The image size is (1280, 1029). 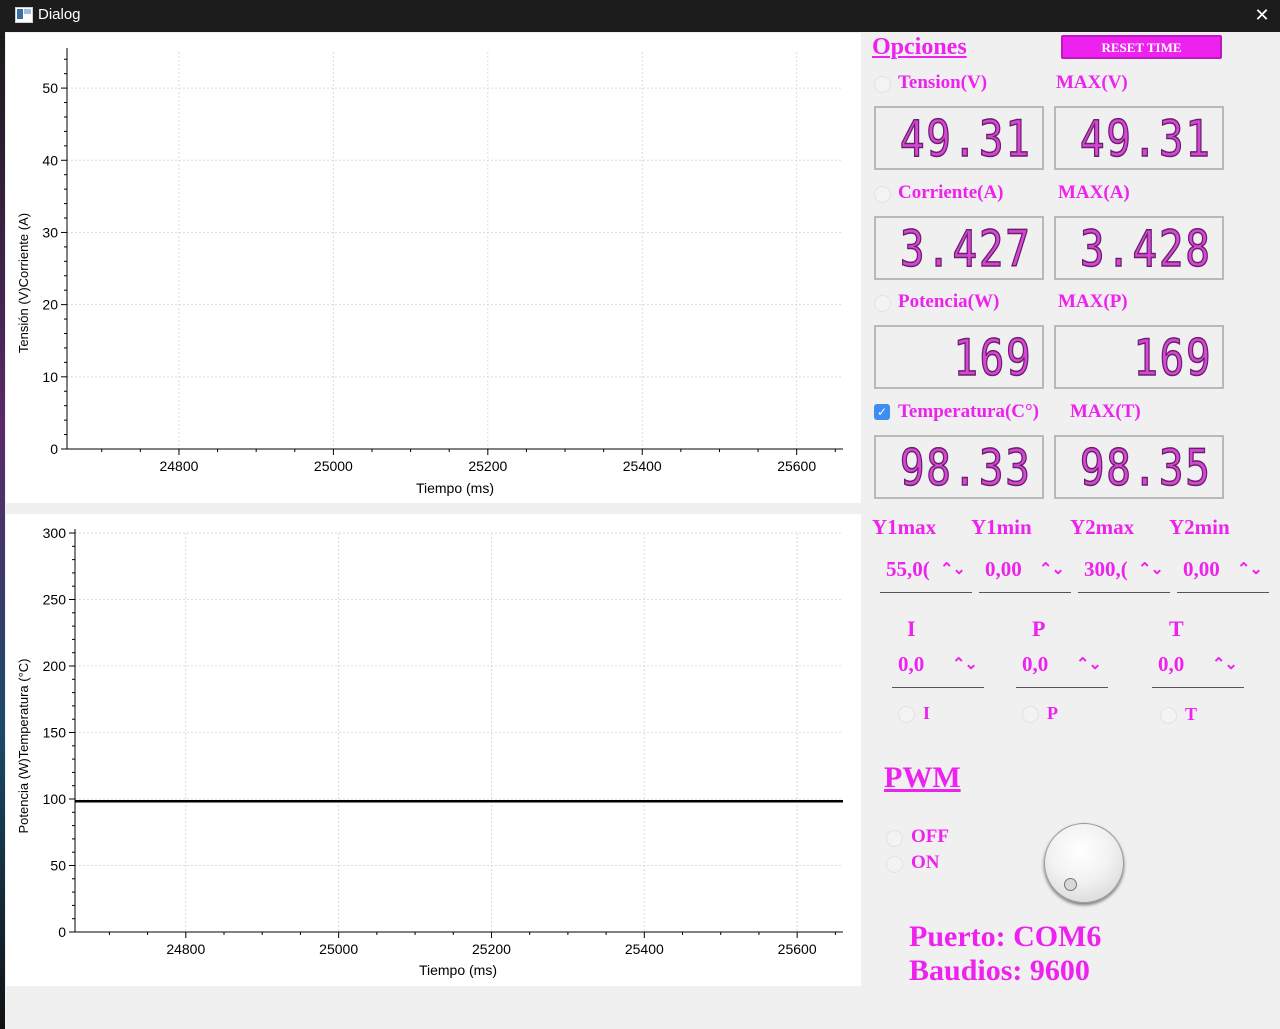 What do you see at coordinates (644, 949) in the screenshot?
I see `chart2-xtick-label-3: 25400` at bounding box center [644, 949].